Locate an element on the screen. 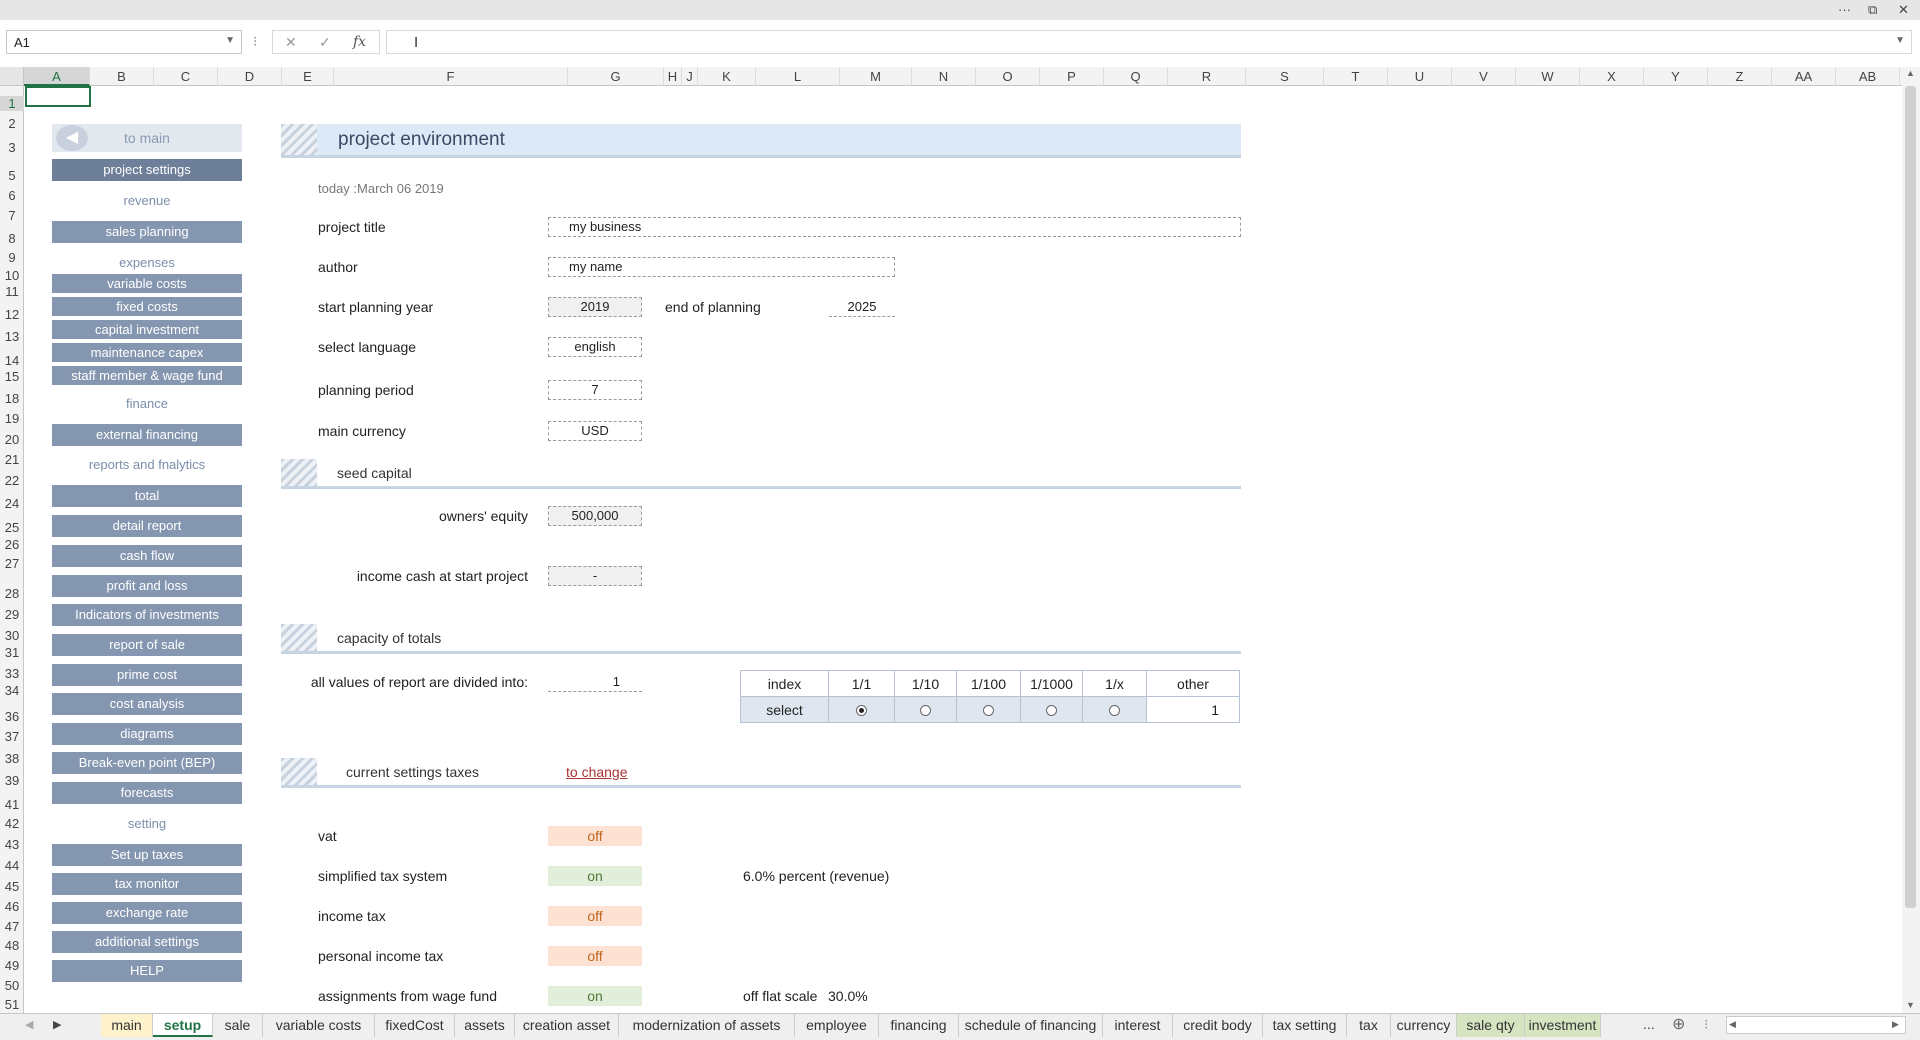 This screenshot has height=1040, width=1920. tab-tax: tax is located at coordinates (1369, 1025).